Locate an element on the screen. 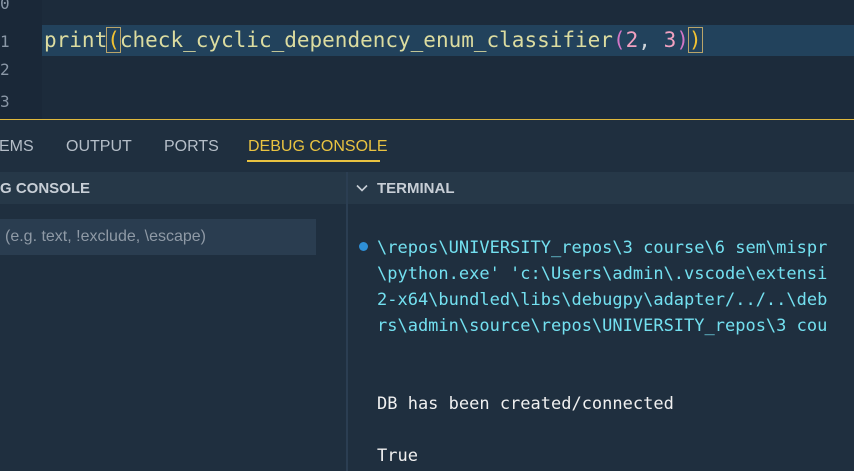 The image size is (854, 471). line-number: 1 is located at coordinates (5, 41).